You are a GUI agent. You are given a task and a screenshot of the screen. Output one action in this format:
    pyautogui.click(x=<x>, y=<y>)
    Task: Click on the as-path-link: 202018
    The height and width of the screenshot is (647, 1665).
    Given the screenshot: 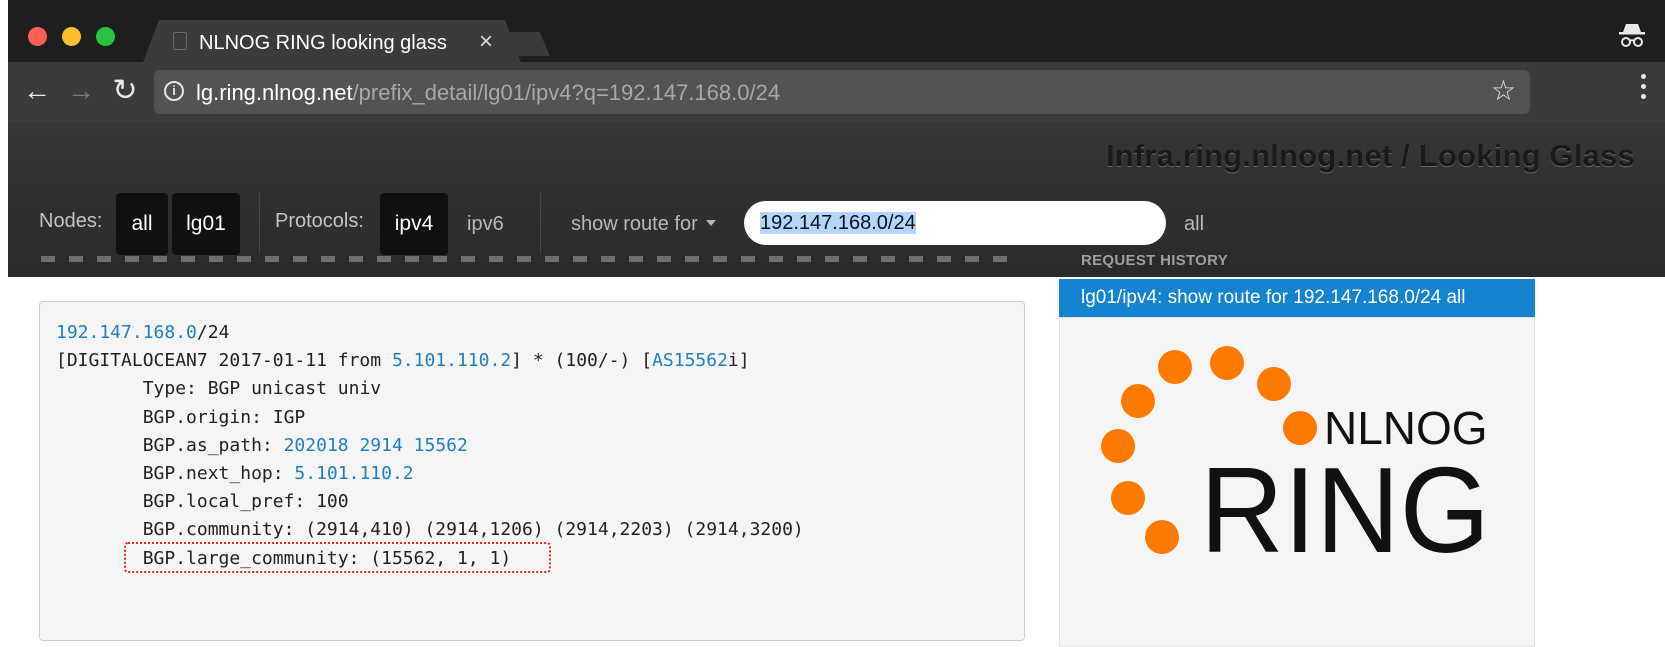 What is the action you would take?
    pyautogui.click(x=316, y=445)
    